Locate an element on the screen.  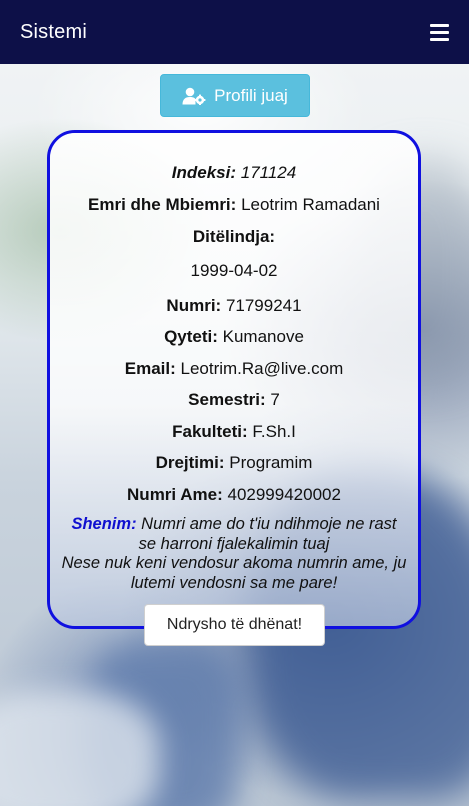
email-value: Leotrim.Ra@live.com is located at coordinates (262, 368).